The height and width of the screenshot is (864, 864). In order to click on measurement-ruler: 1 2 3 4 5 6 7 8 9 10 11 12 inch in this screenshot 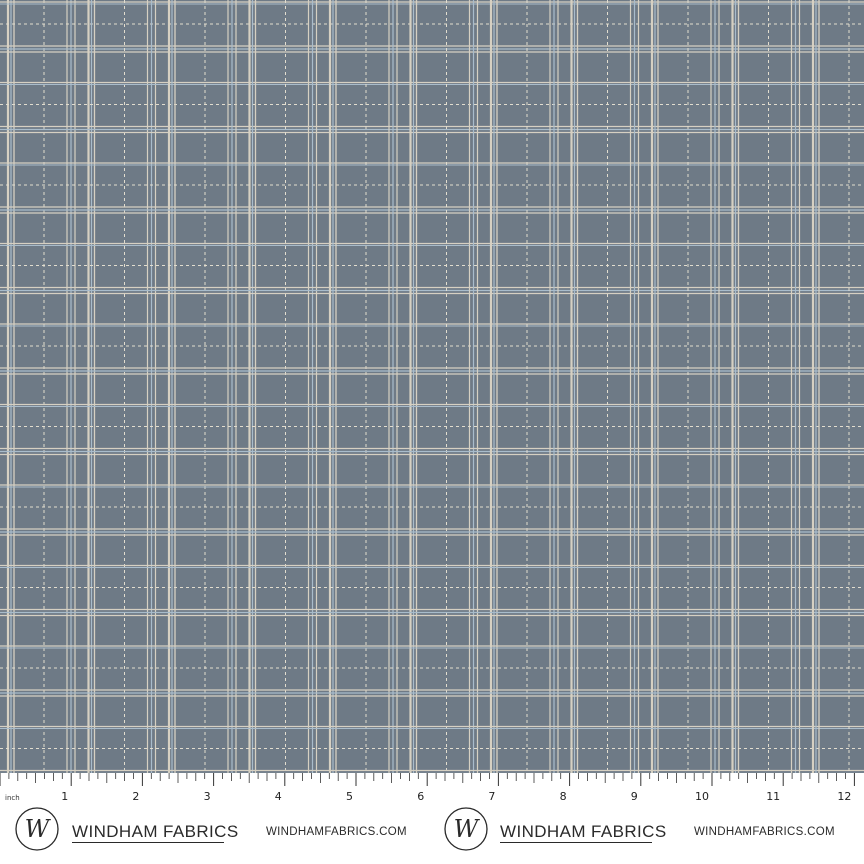, I will do `click(432, 818)`.